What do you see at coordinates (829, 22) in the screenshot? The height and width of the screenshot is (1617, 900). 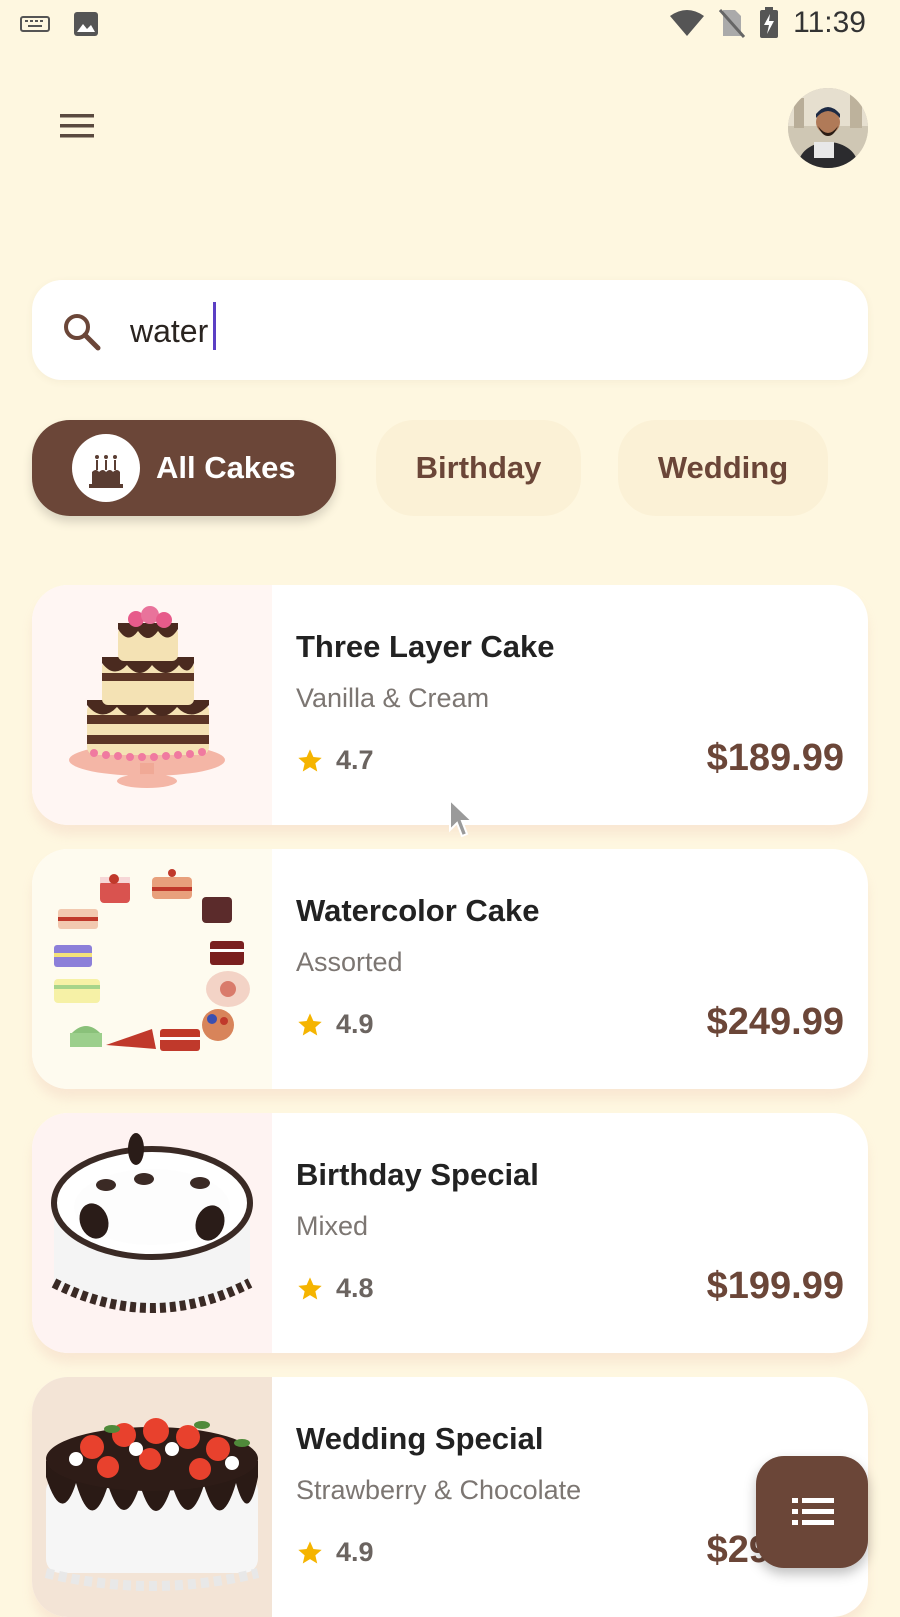 I see `status-time: 11:39` at bounding box center [829, 22].